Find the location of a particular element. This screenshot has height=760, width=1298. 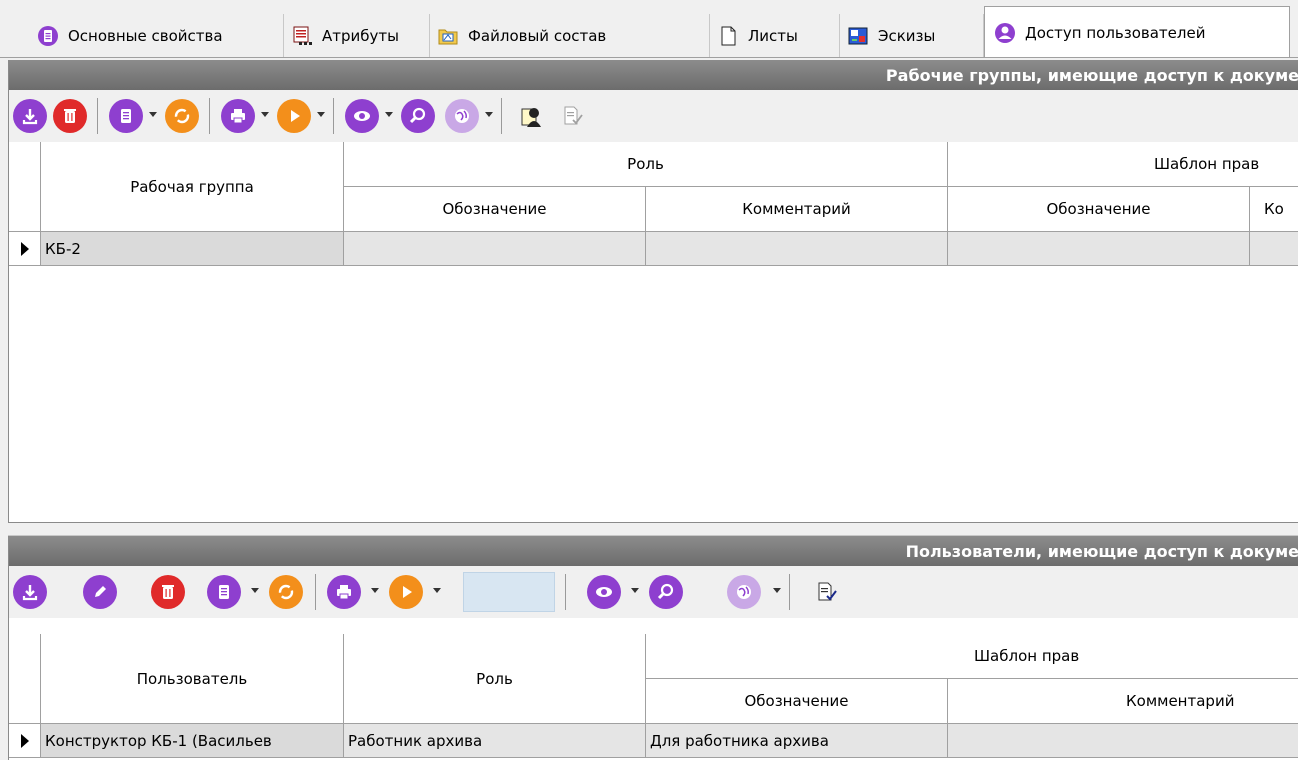

sketch-icon is located at coordinates (858, 36).